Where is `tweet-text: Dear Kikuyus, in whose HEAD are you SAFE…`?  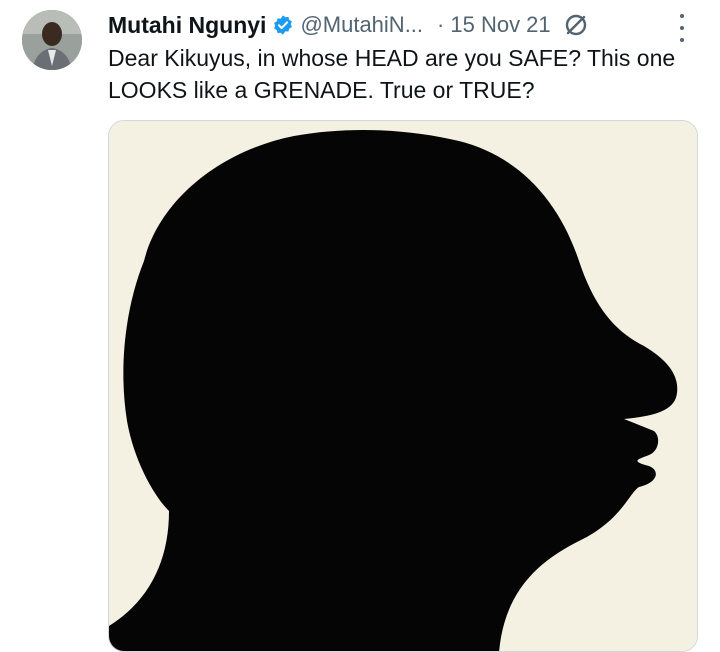 tweet-text: Dear Kikuyus, in whose HEAD are you SAFE… is located at coordinates (392, 74).